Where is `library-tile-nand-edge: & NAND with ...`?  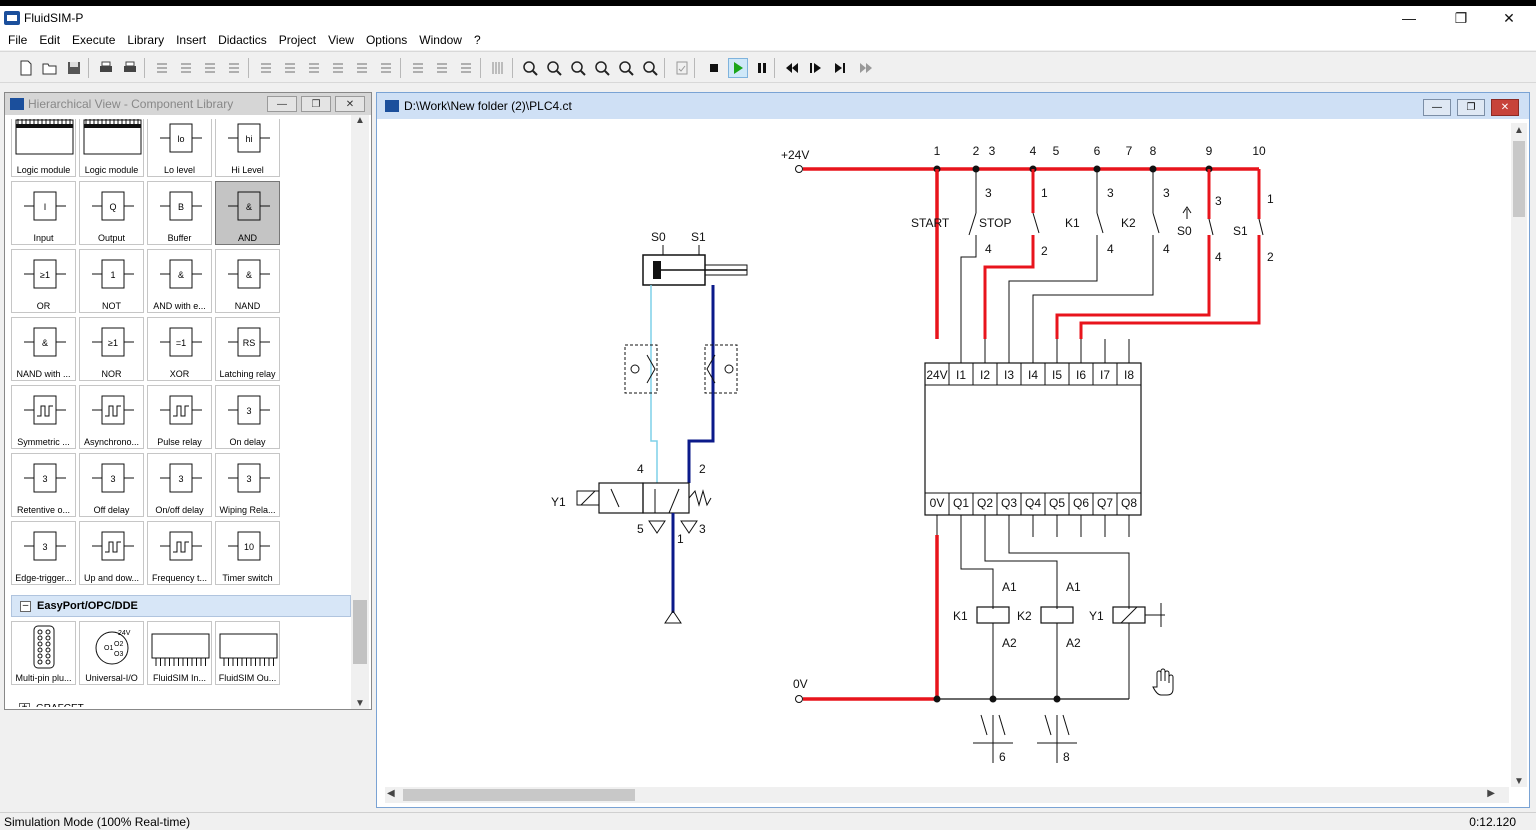
library-tile-nand-edge: & NAND with ... is located at coordinates (43, 349).